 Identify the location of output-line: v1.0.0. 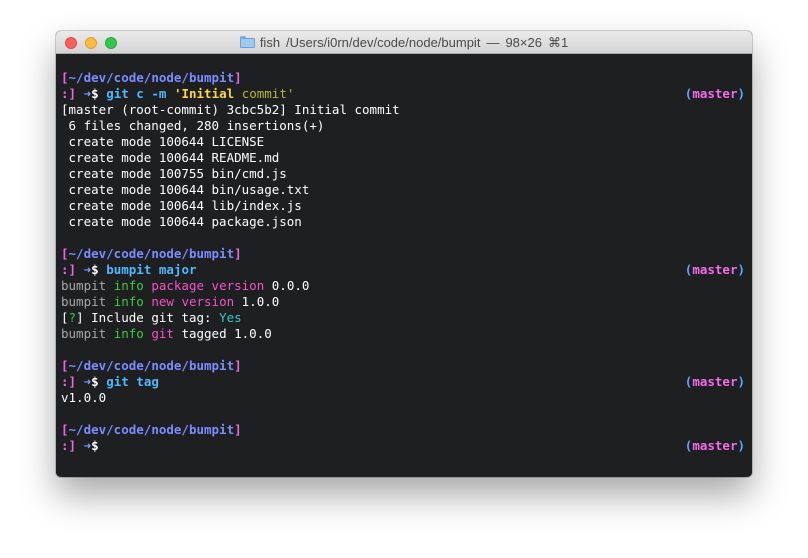
(84, 397).